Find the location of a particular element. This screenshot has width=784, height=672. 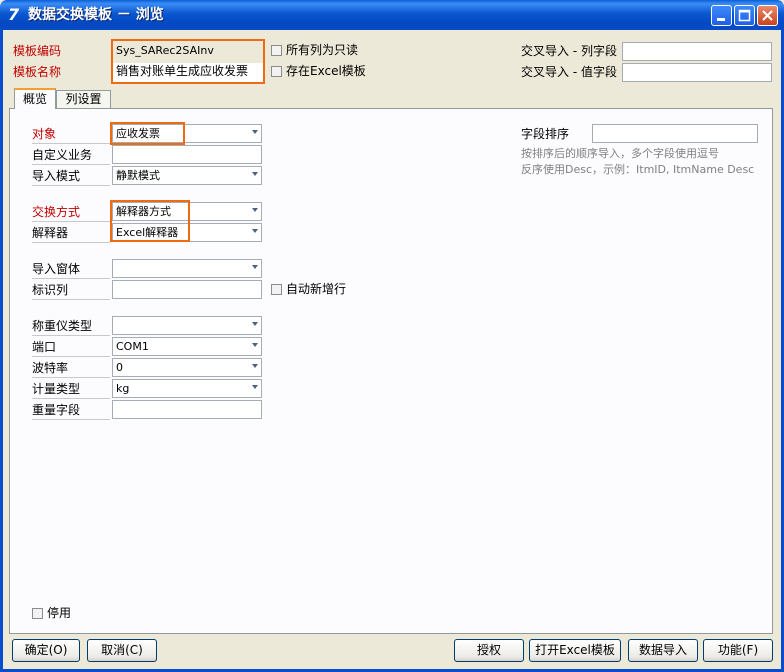

app-icon: 7 is located at coordinates (14, 14).